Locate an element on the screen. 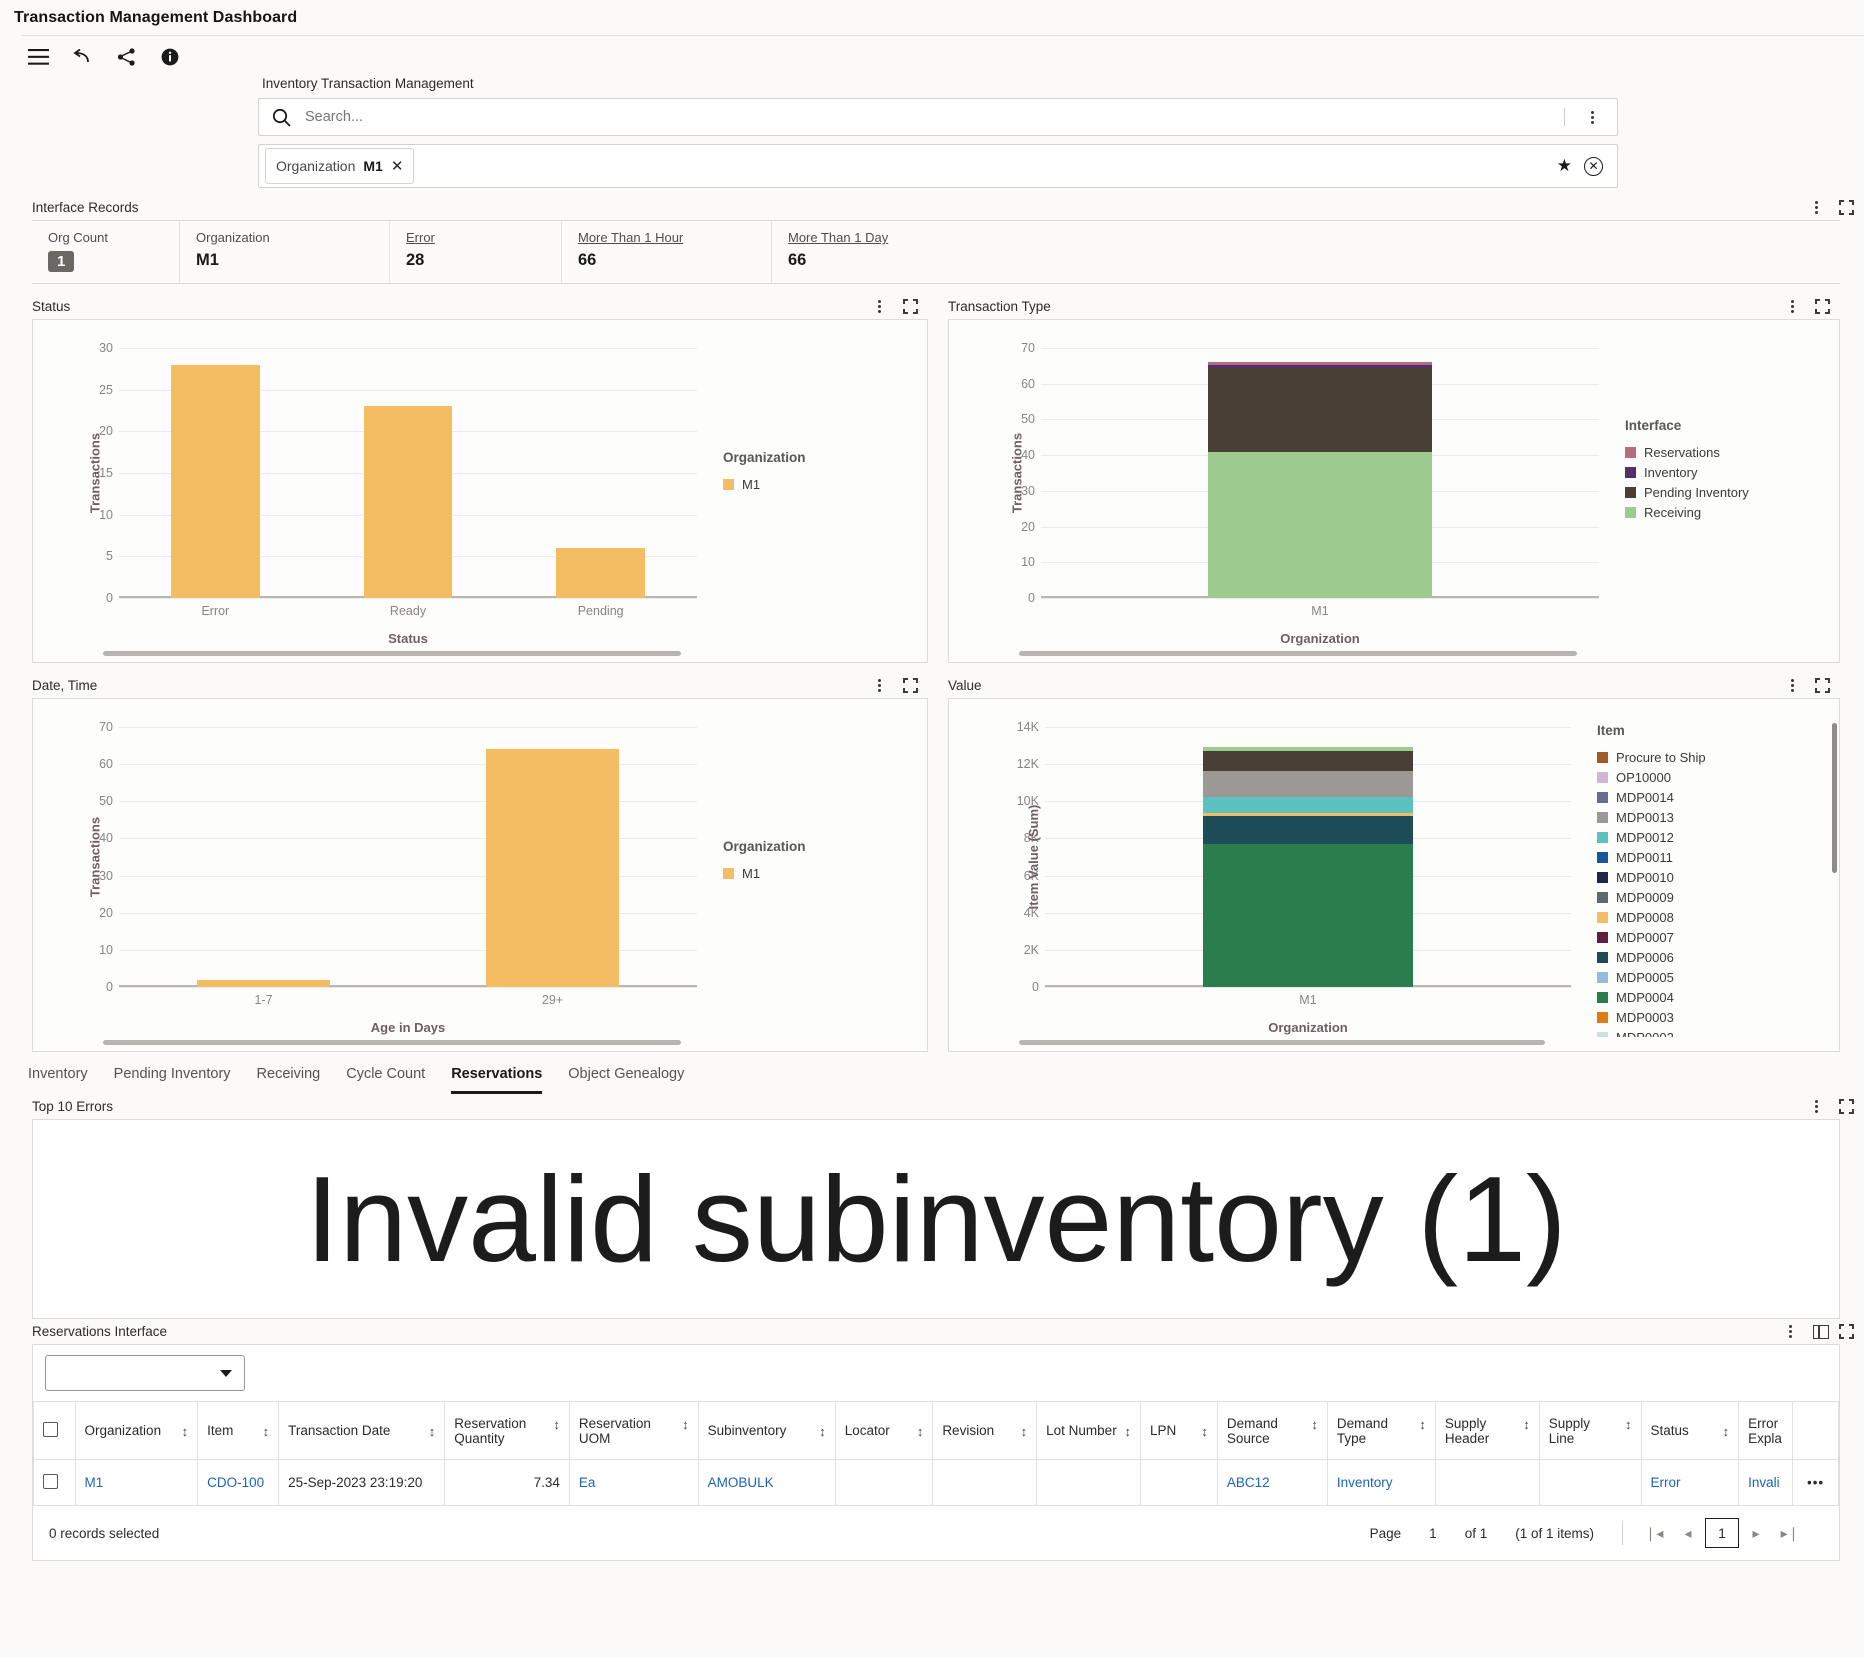 This screenshot has height=1657, width=1864. legend-item: MDP0003 is located at coordinates (1714, 1017).